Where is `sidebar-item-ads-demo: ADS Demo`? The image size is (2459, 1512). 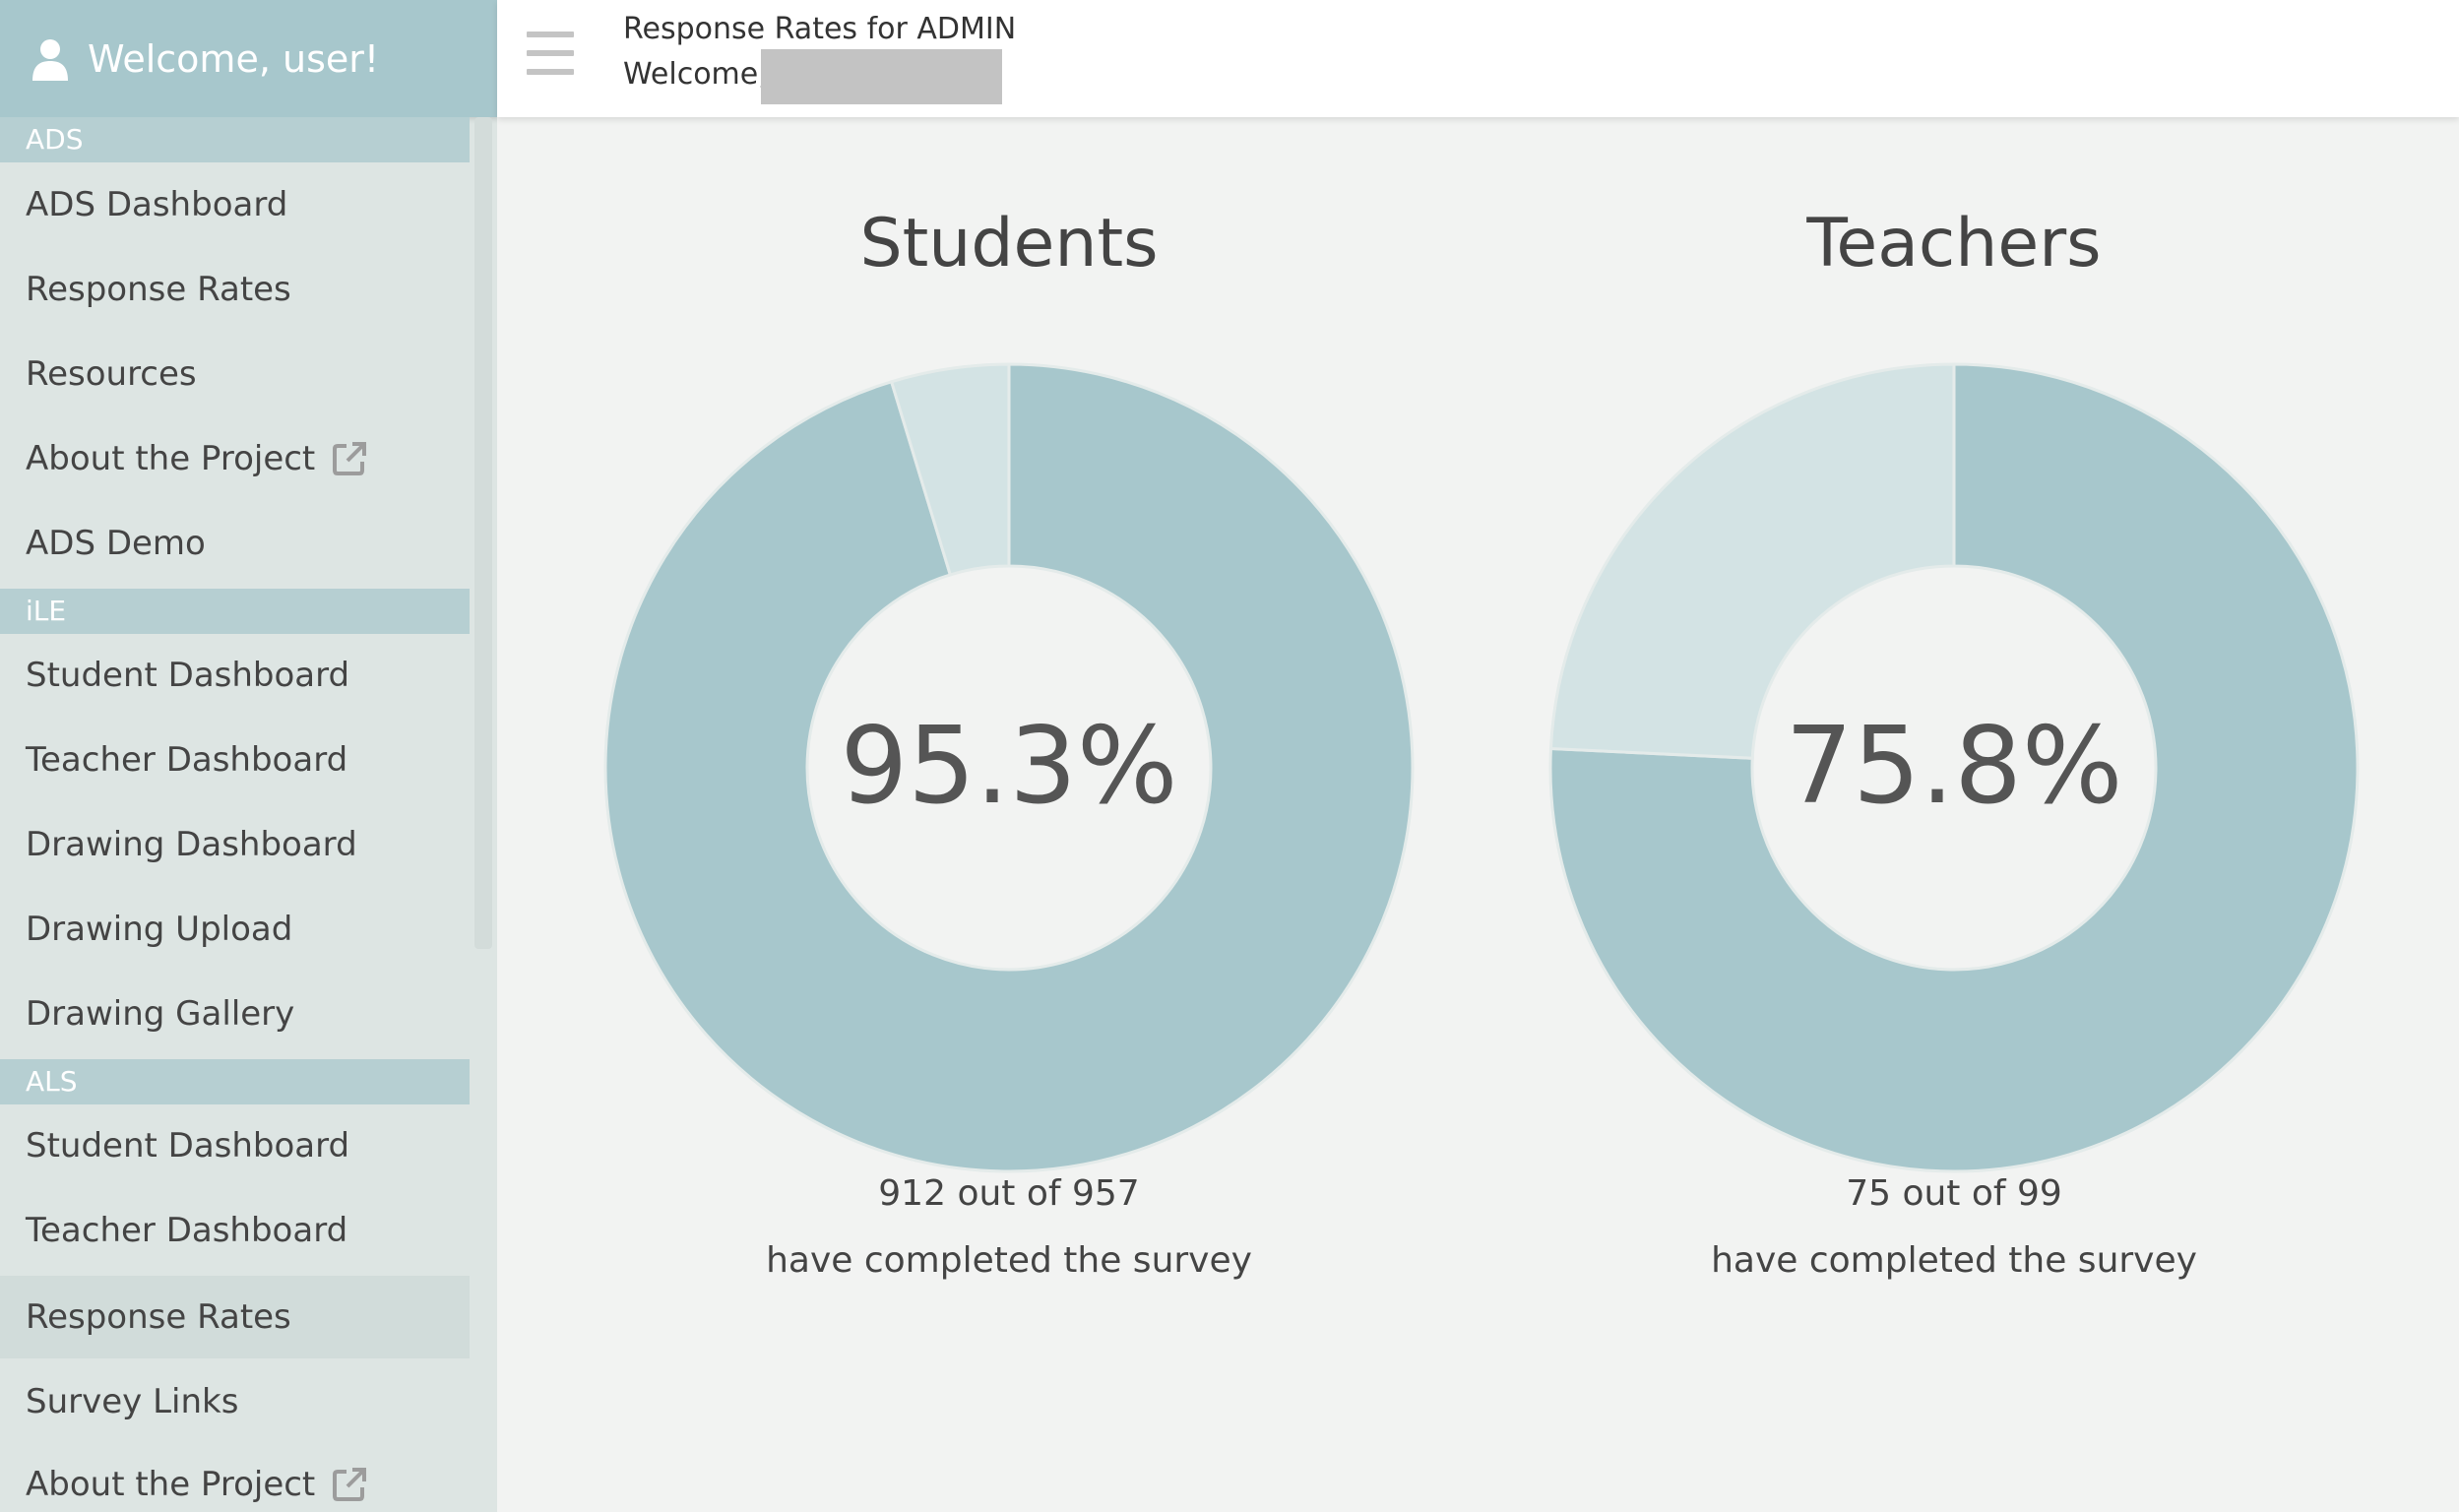 sidebar-item-ads-demo: ADS Demo is located at coordinates (235, 543).